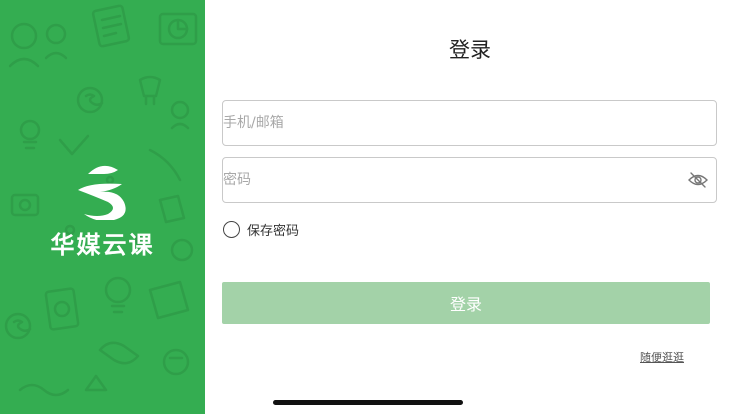 This screenshot has height=414, width=736. What do you see at coordinates (231, 229) in the screenshot?
I see `remember-radio` at bounding box center [231, 229].